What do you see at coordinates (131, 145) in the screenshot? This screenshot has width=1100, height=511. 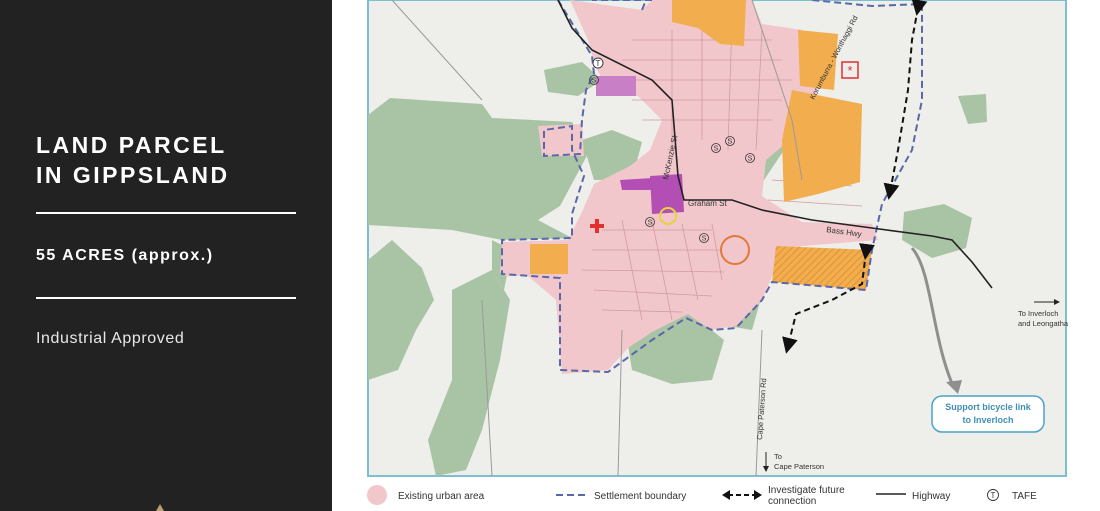 I see `title-line-1: LAND PARCEL` at bounding box center [131, 145].